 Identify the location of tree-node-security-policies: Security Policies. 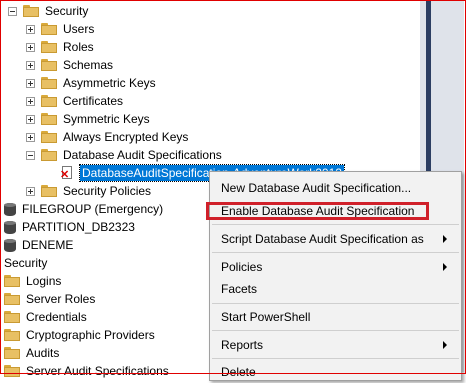
(88, 191).